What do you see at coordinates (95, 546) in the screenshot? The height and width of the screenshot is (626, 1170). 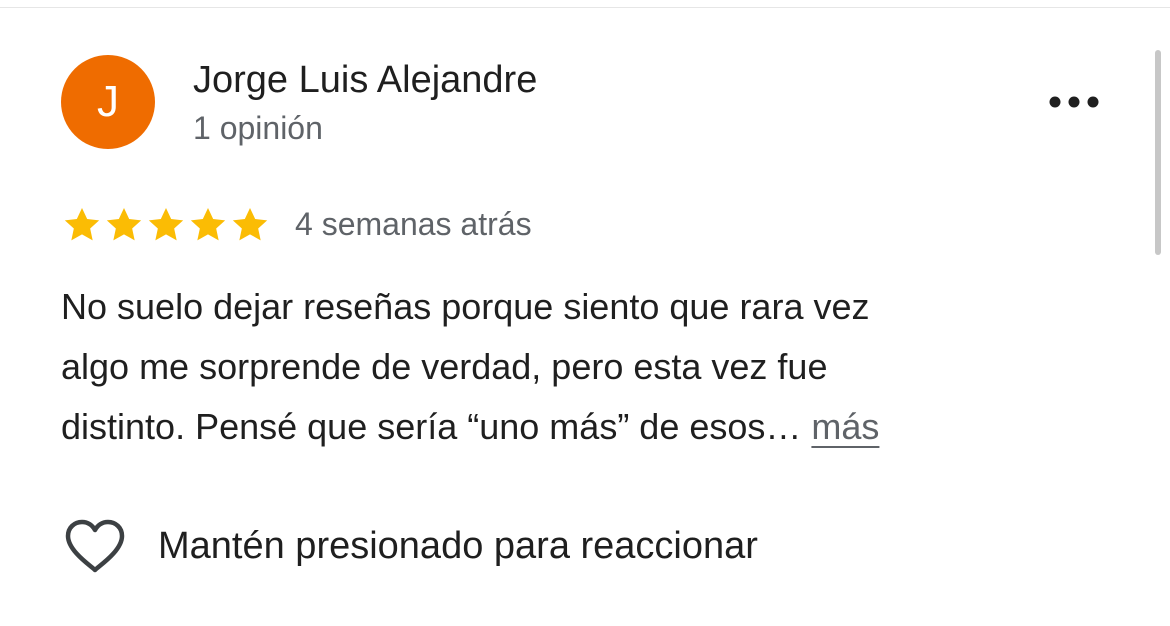 I see `heart-outline-icon` at bounding box center [95, 546].